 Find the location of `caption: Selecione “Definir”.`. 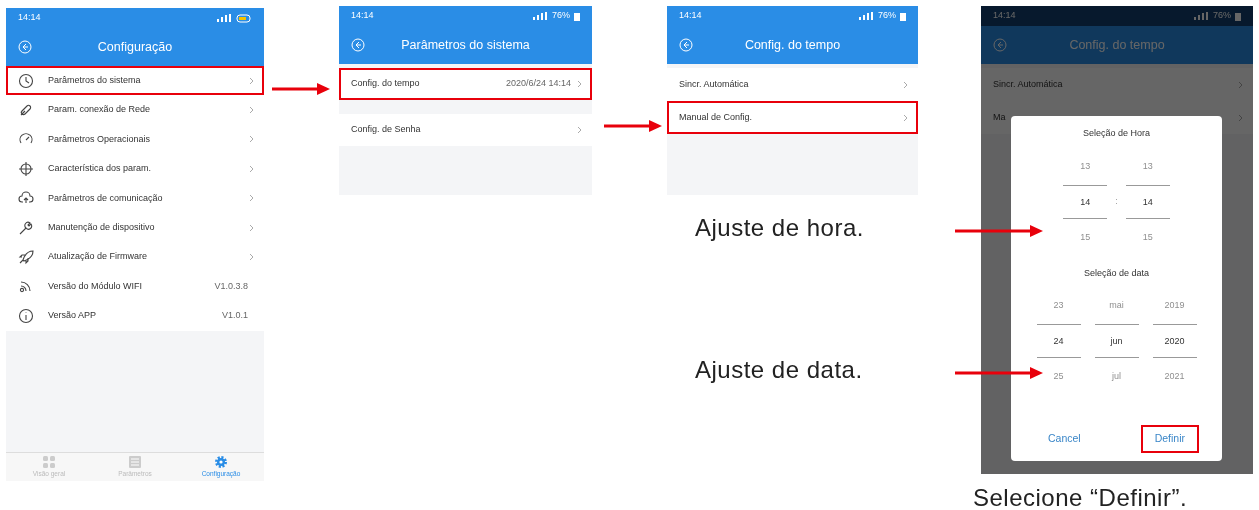

caption: Selecione “Definir”. is located at coordinates (1080, 496).